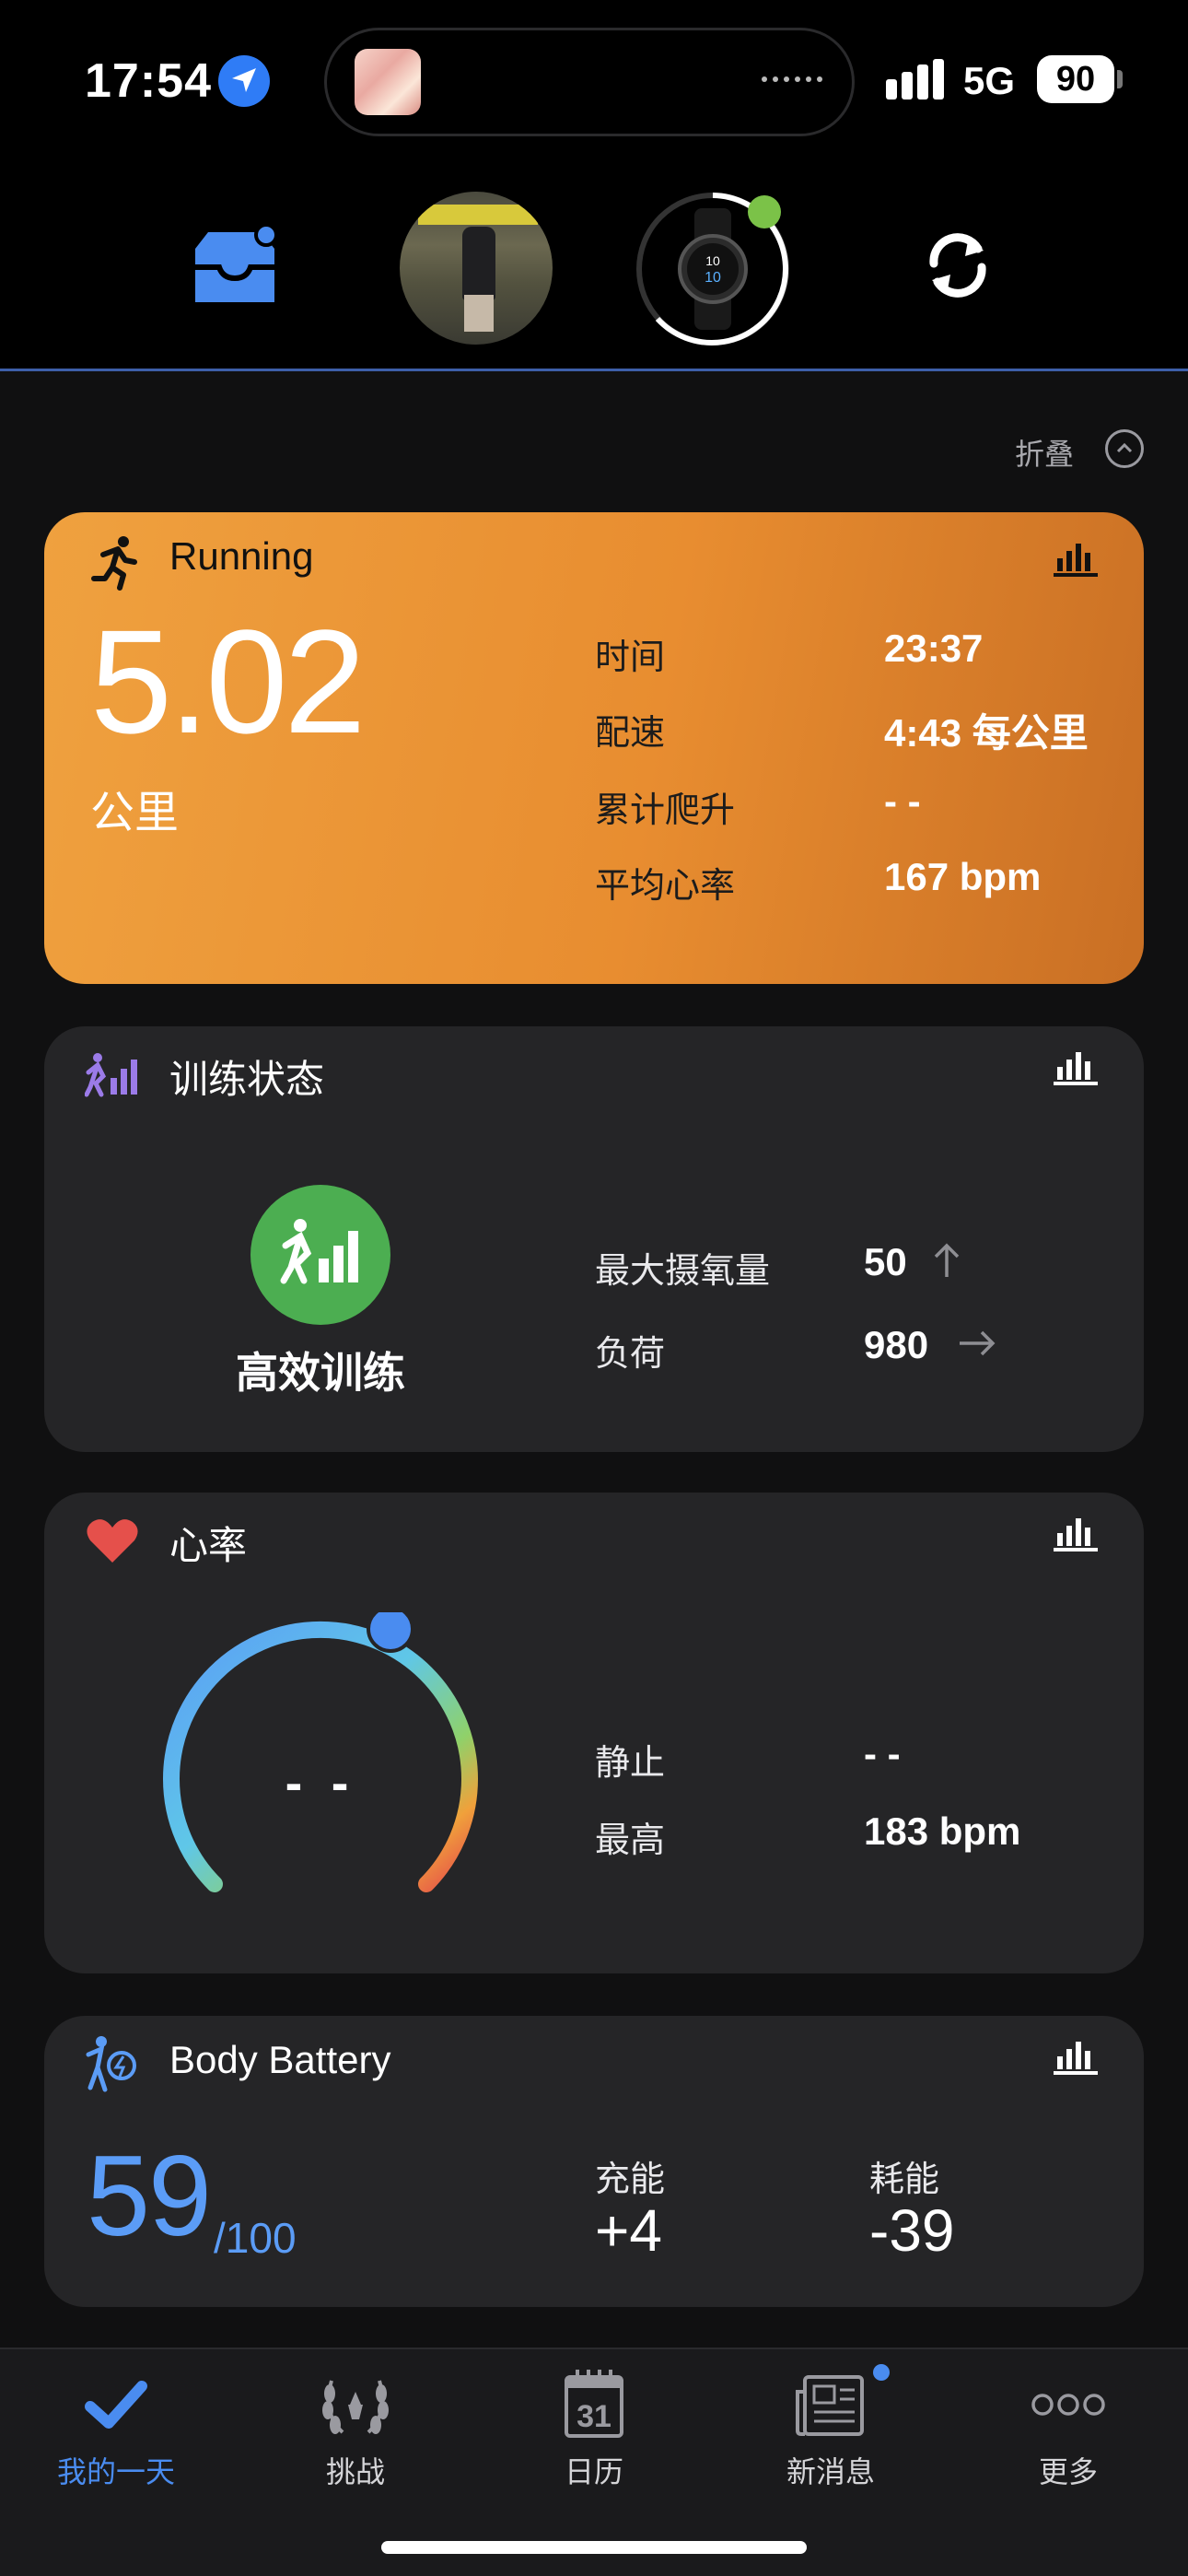 This screenshot has width=1188, height=2576. What do you see at coordinates (135, 813) in the screenshot?
I see `running-distance-unit: 公里` at bounding box center [135, 813].